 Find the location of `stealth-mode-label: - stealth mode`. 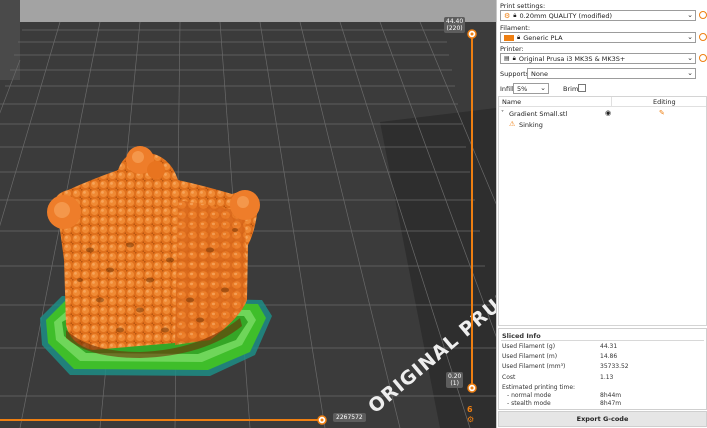

stealth-mode-label: - stealth mode is located at coordinates (529, 403).